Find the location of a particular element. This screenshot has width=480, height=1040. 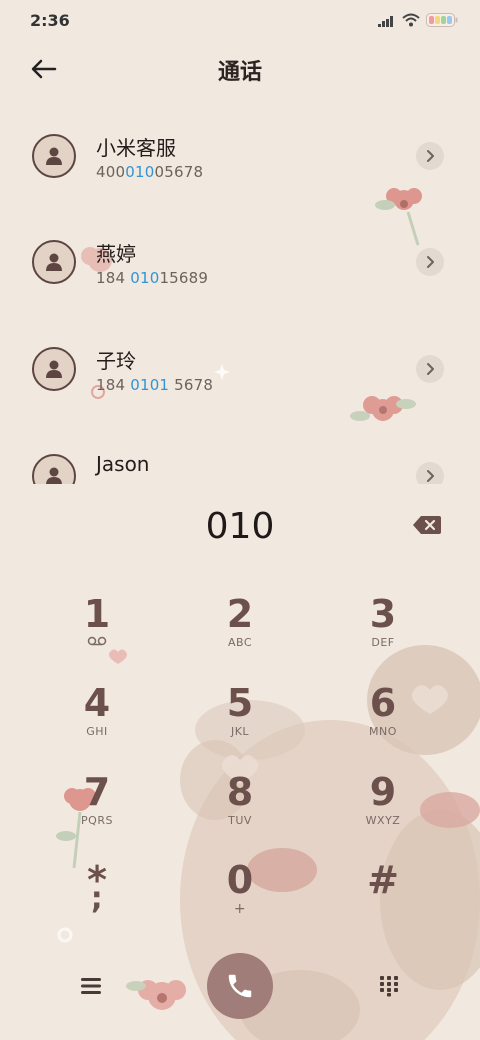

contact-item: 燕婷 184 01015689 is located at coordinates (240, 259).